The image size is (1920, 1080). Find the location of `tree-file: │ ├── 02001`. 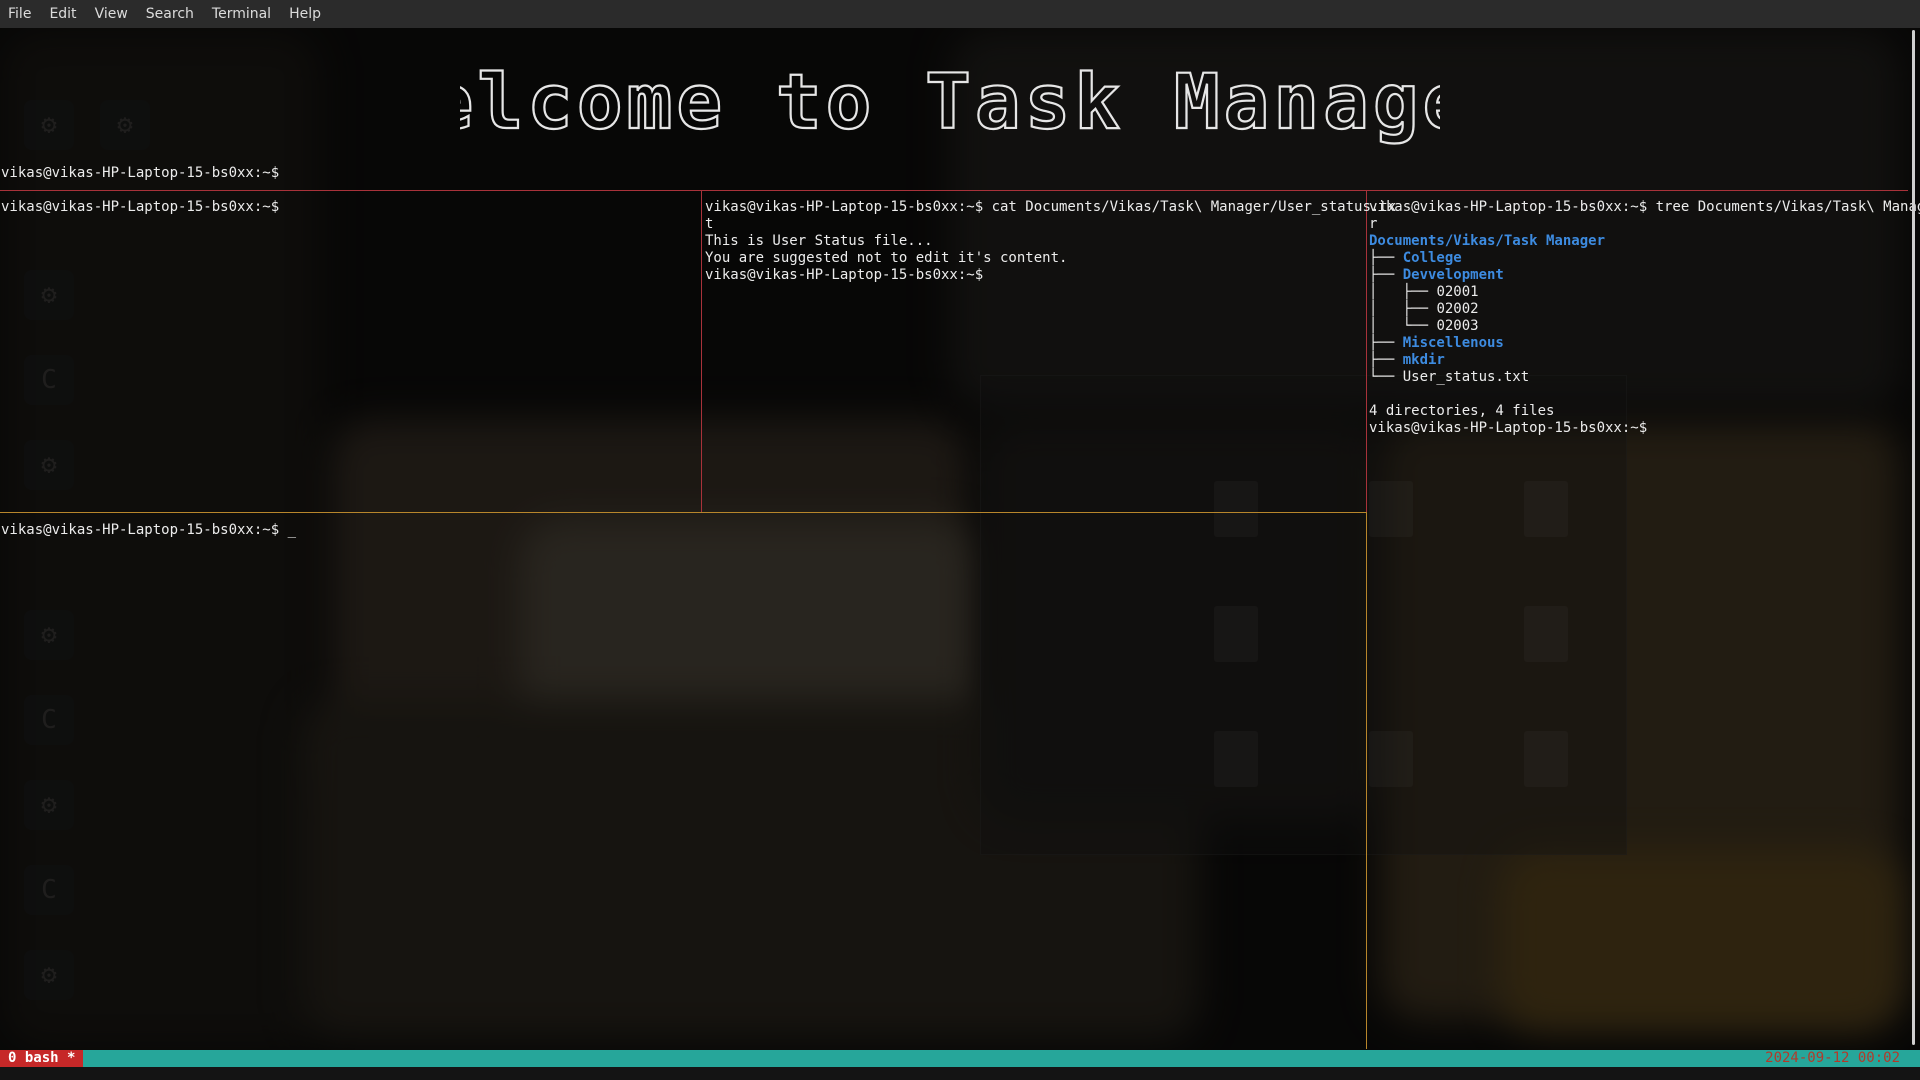

tree-file: │ ├── 02001 is located at coordinates (1424, 292).